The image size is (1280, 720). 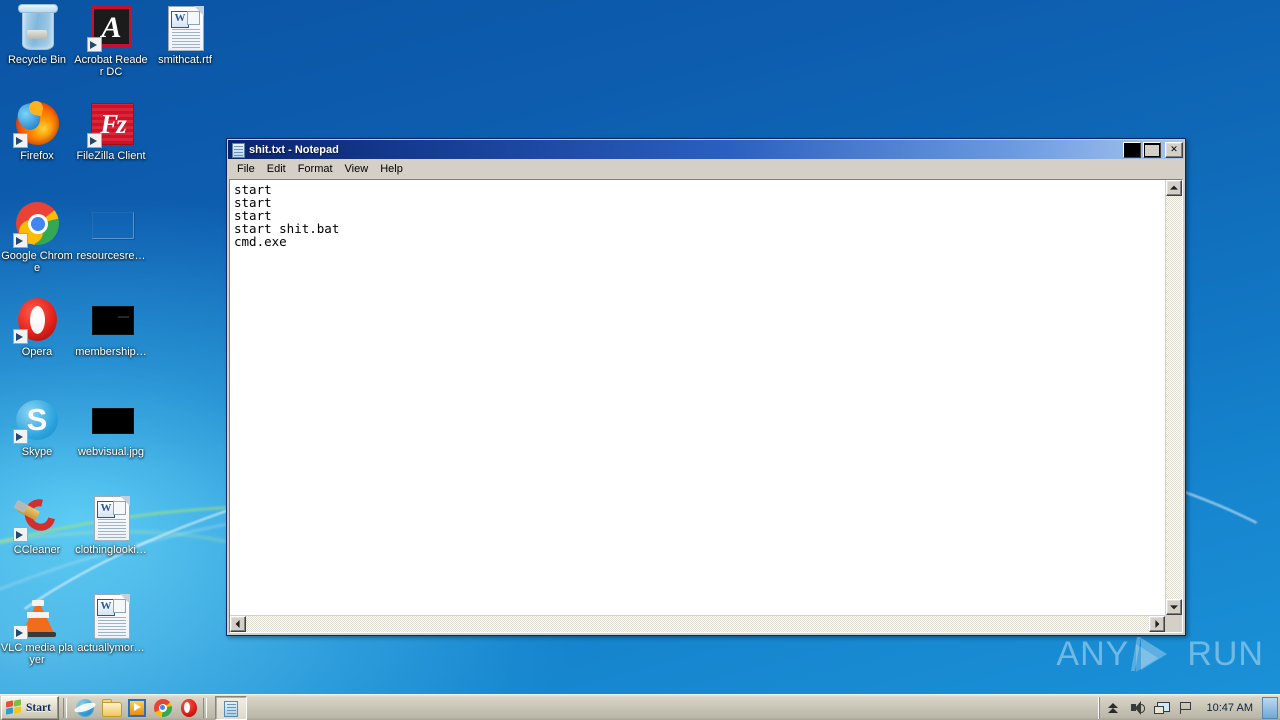 What do you see at coordinates (315, 169) in the screenshot?
I see `menu-format: Format` at bounding box center [315, 169].